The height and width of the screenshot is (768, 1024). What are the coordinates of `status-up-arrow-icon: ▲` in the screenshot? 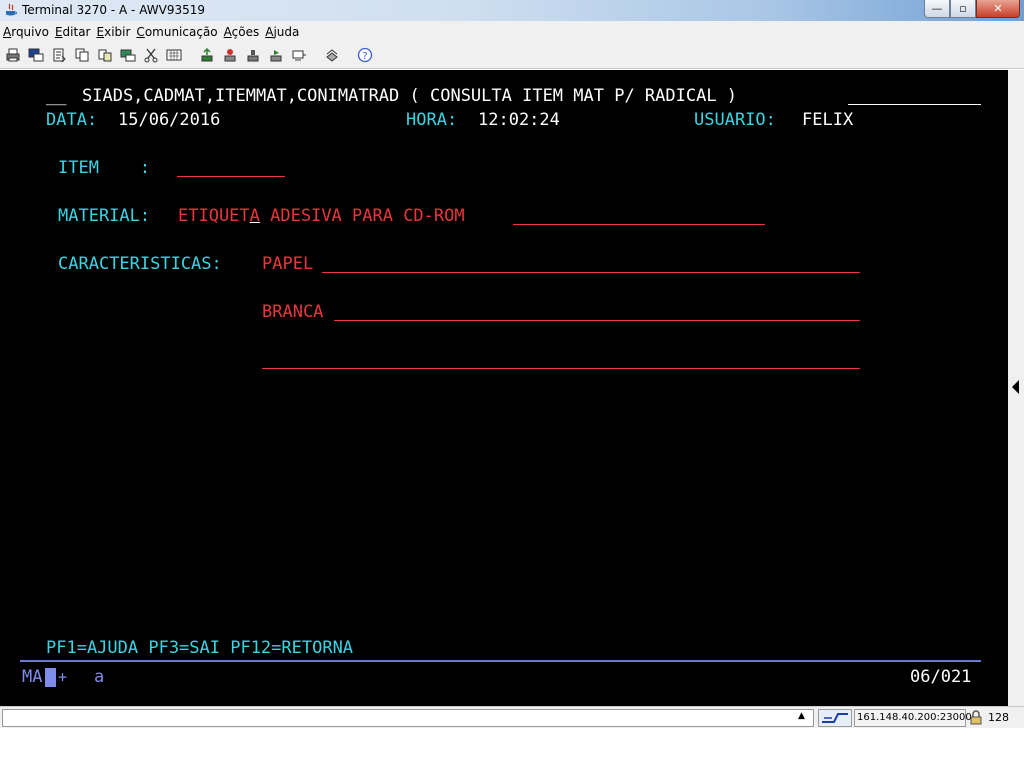 It's located at (801, 716).